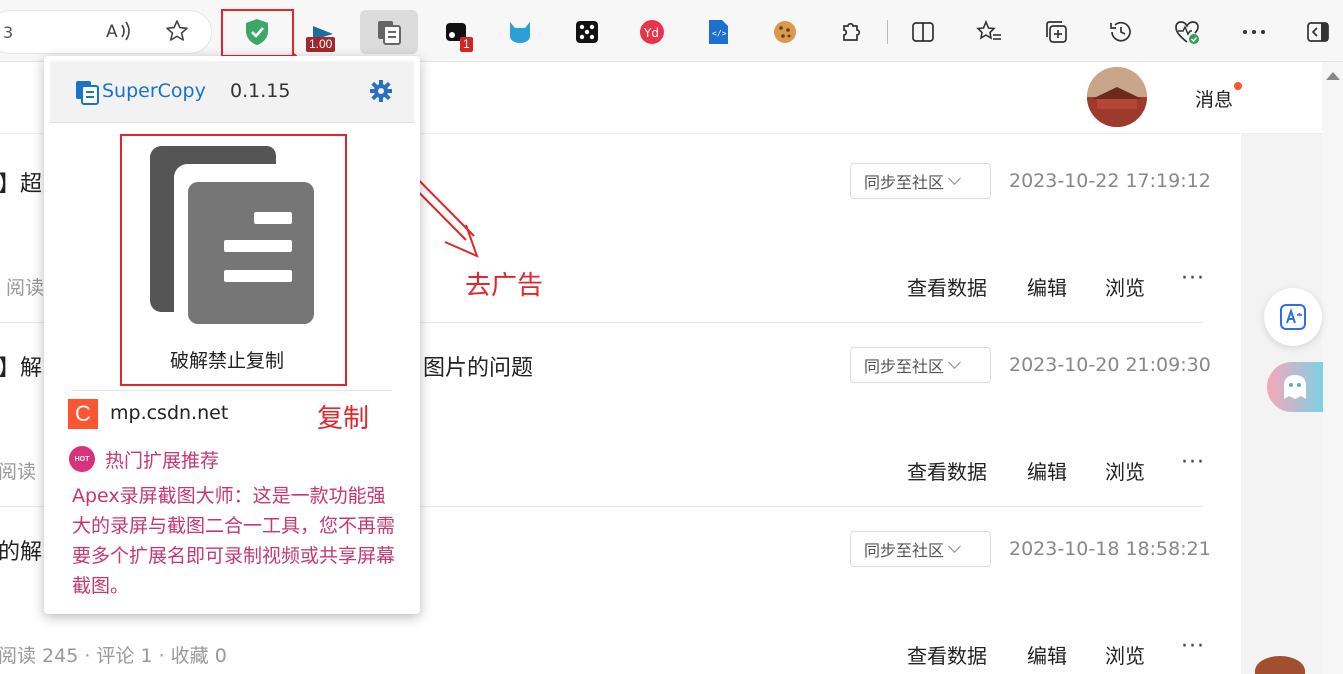 The image size is (1343, 674). What do you see at coordinates (87, 94) in the screenshot?
I see `supercopy-logo-icon` at bounding box center [87, 94].